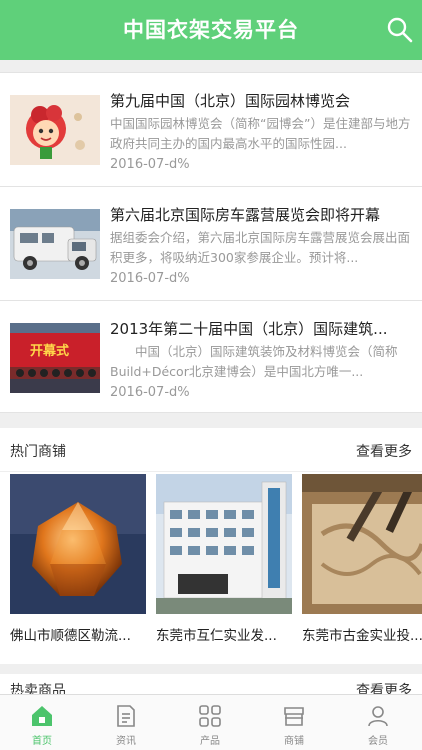 The height and width of the screenshot is (750, 422). I want to click on tab-label: 产品, so click(210, 741).